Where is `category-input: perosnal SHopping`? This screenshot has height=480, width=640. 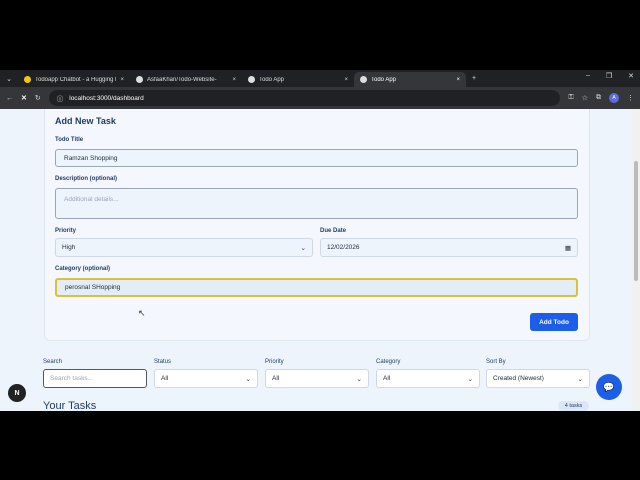 category-input: perosnal SHopping is located at coordinates (316, 287).